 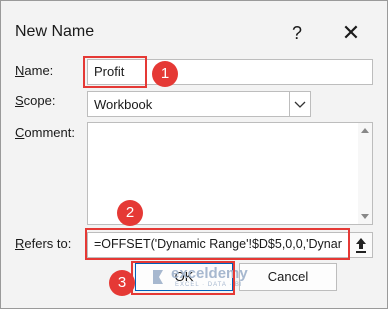 I want to click on scope-dropdown: Workbook, so click(x=199, y=104).